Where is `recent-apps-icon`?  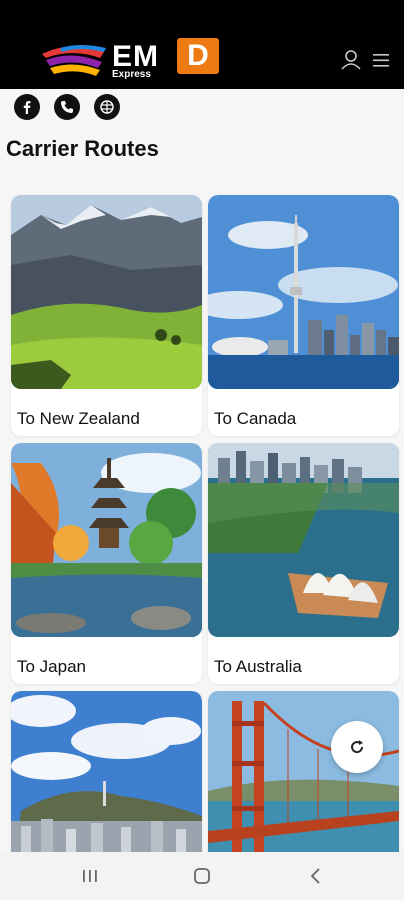
recent-apps-icon is located at coordinates (90, 876).